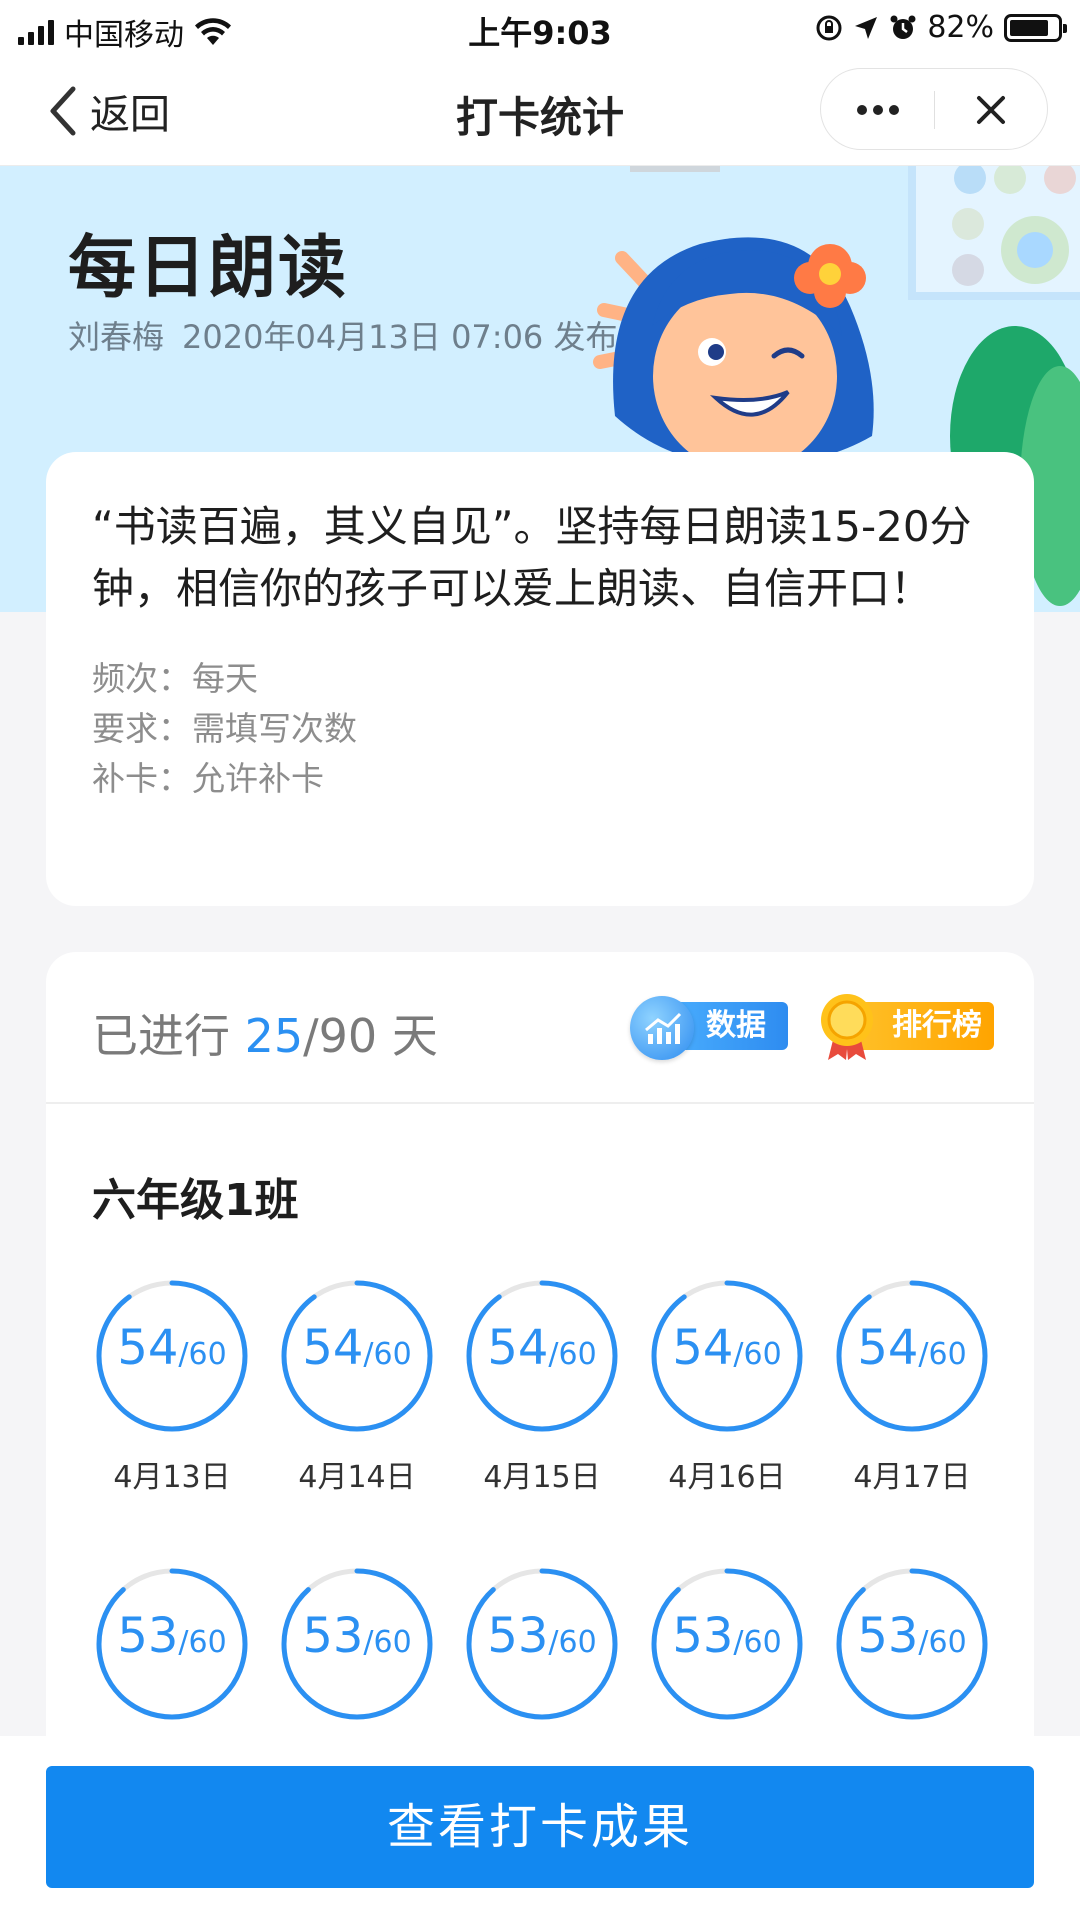 Image resolution: width=1080 pixels, height=1920 pixels. What do you see at coordinates (116, 337) in the screenshot?
I see `author-name: 刘春梅` at bounding box center [116, 337].